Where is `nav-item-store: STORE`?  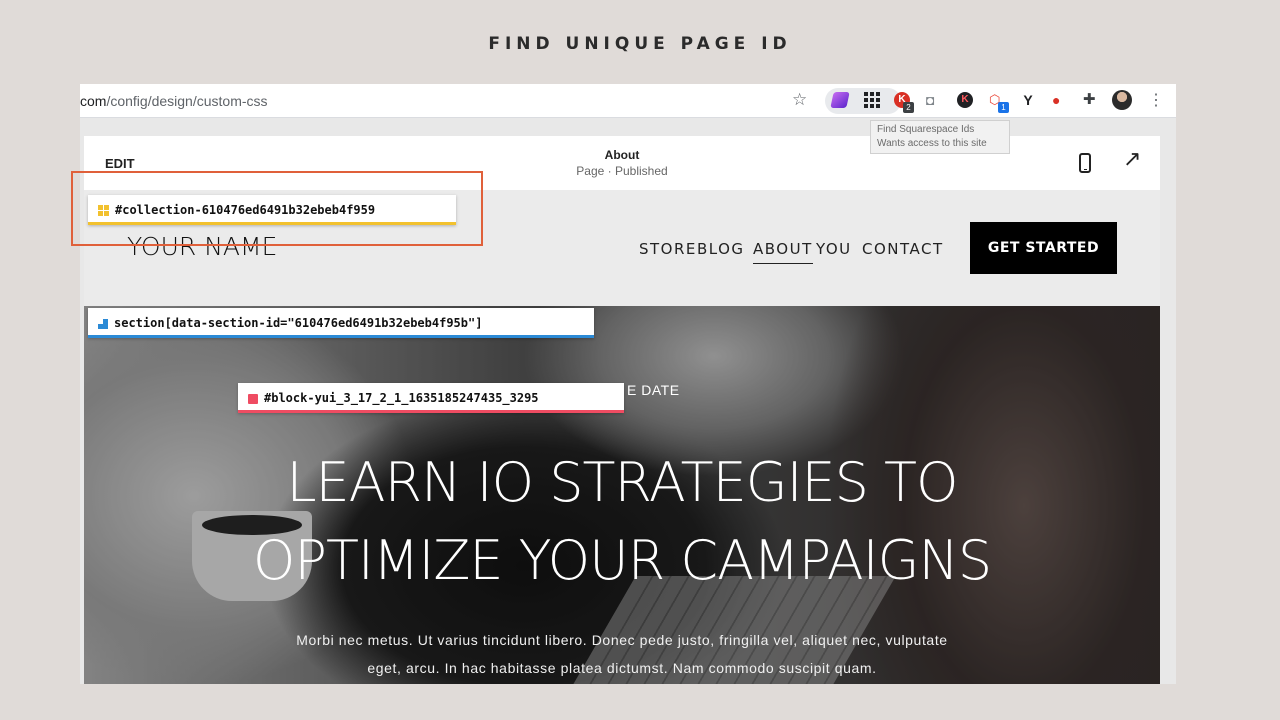 nav-item-store: STORE is located at coordinates (668, 249).